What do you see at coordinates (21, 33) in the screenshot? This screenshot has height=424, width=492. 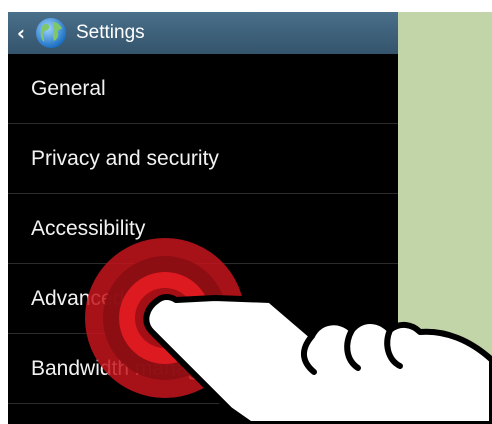 I see `chevron-left-icon: ‹` at bounding box center [21, 33].